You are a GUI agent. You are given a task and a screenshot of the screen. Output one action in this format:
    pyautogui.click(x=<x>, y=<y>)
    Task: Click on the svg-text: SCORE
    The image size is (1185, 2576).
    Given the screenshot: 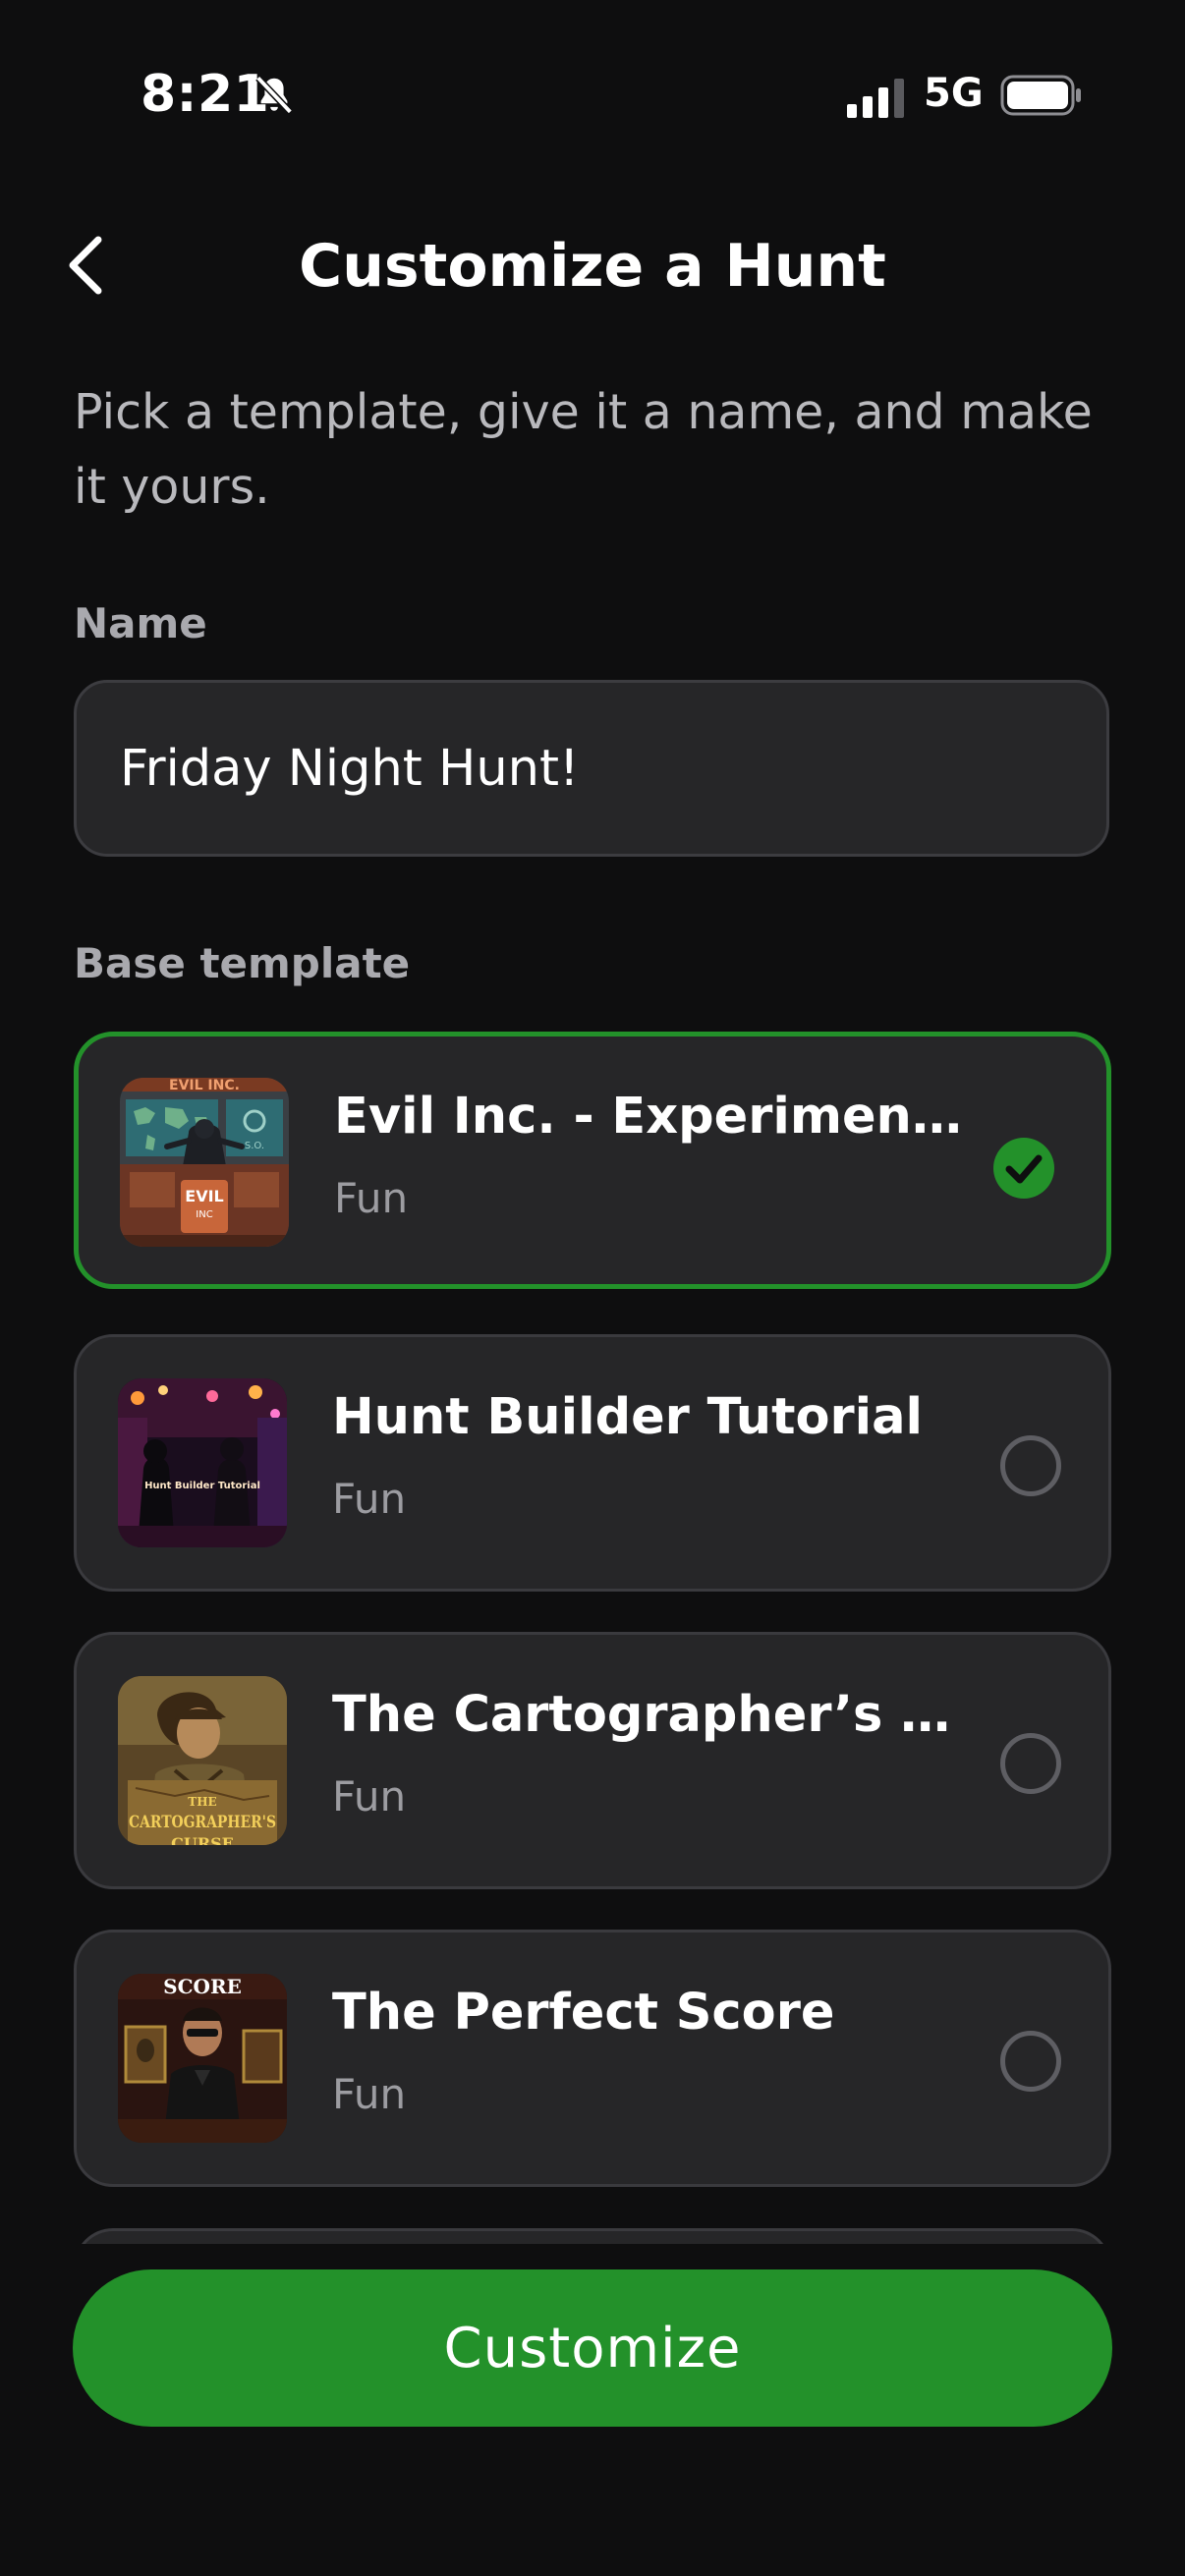 What is the action you would take?
    pyautogui.click(x=202, y=1986)
    